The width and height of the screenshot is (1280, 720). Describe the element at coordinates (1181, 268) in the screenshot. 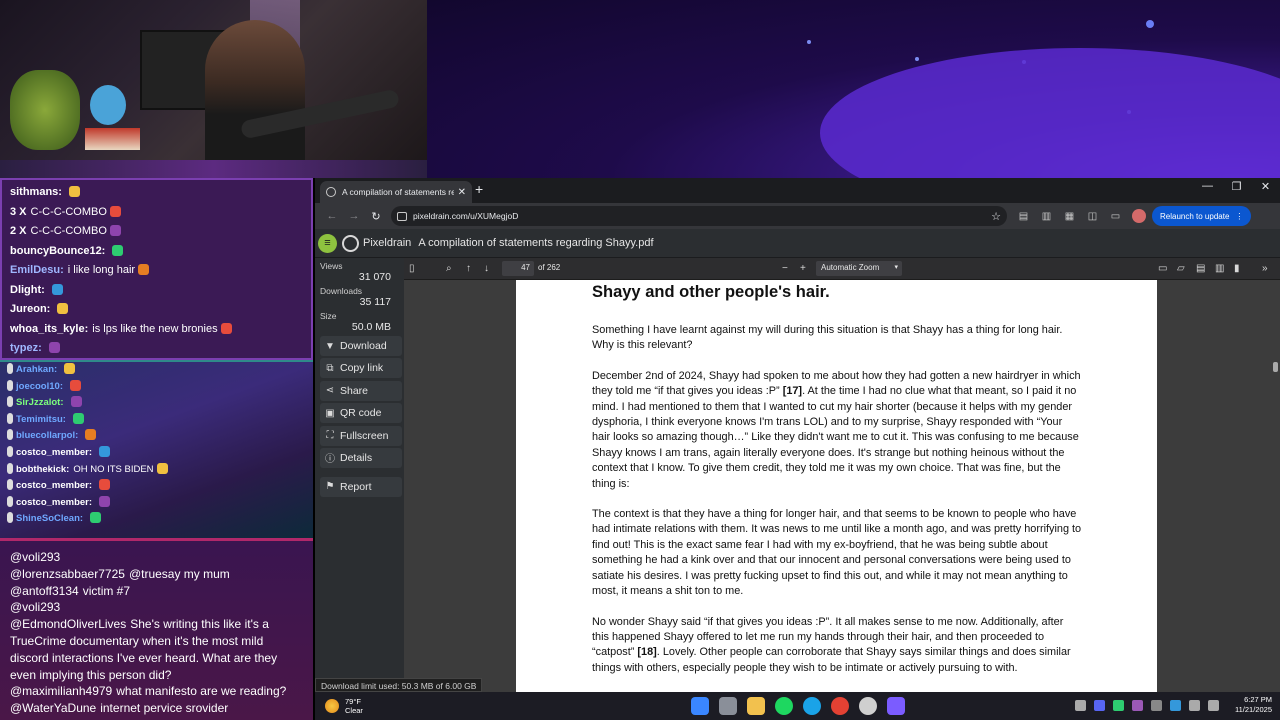

I see `open-file-icon: ▱` at that location.